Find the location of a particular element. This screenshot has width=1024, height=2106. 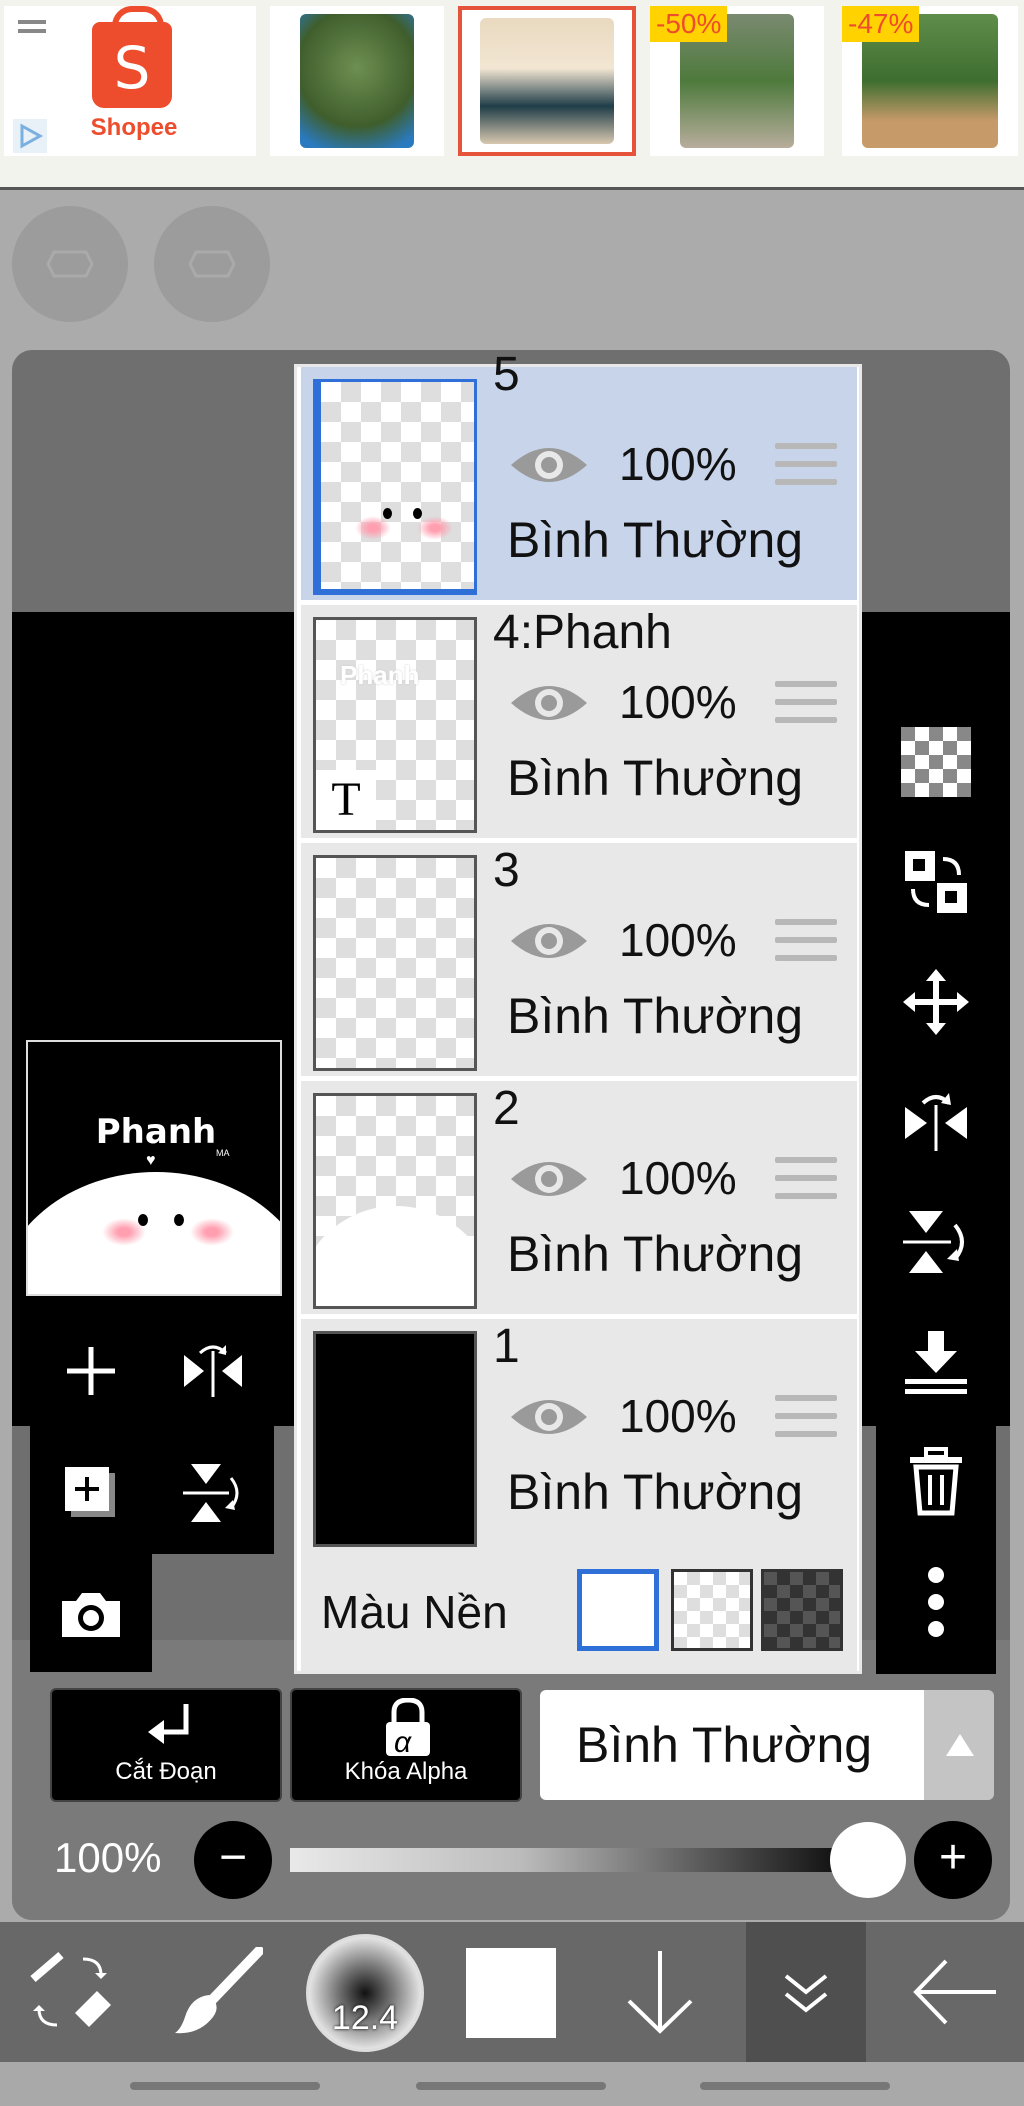

preview-face-shape is located at coordinates (154, 1233).